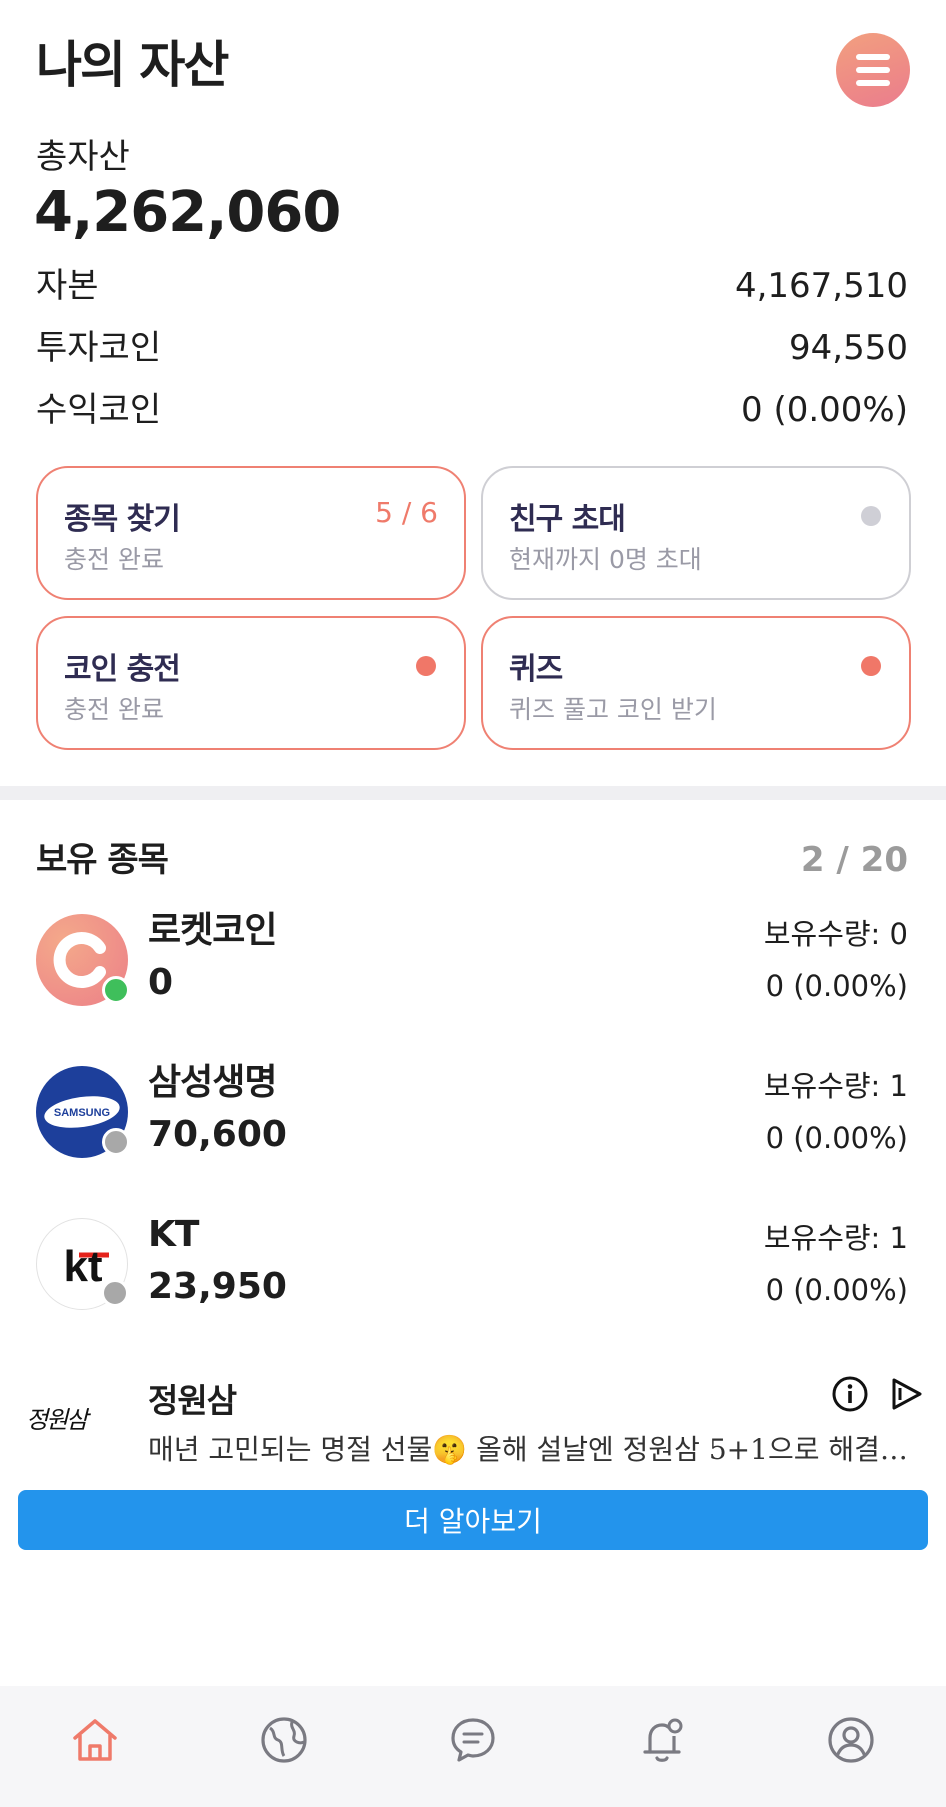  What do you see at coordinates (472, 1266) in the screenshot?
I see `holding-item-kt: kt KT 23,950 보유수량: 1 0 (0.00%)` at bounding box center [472, 1266].